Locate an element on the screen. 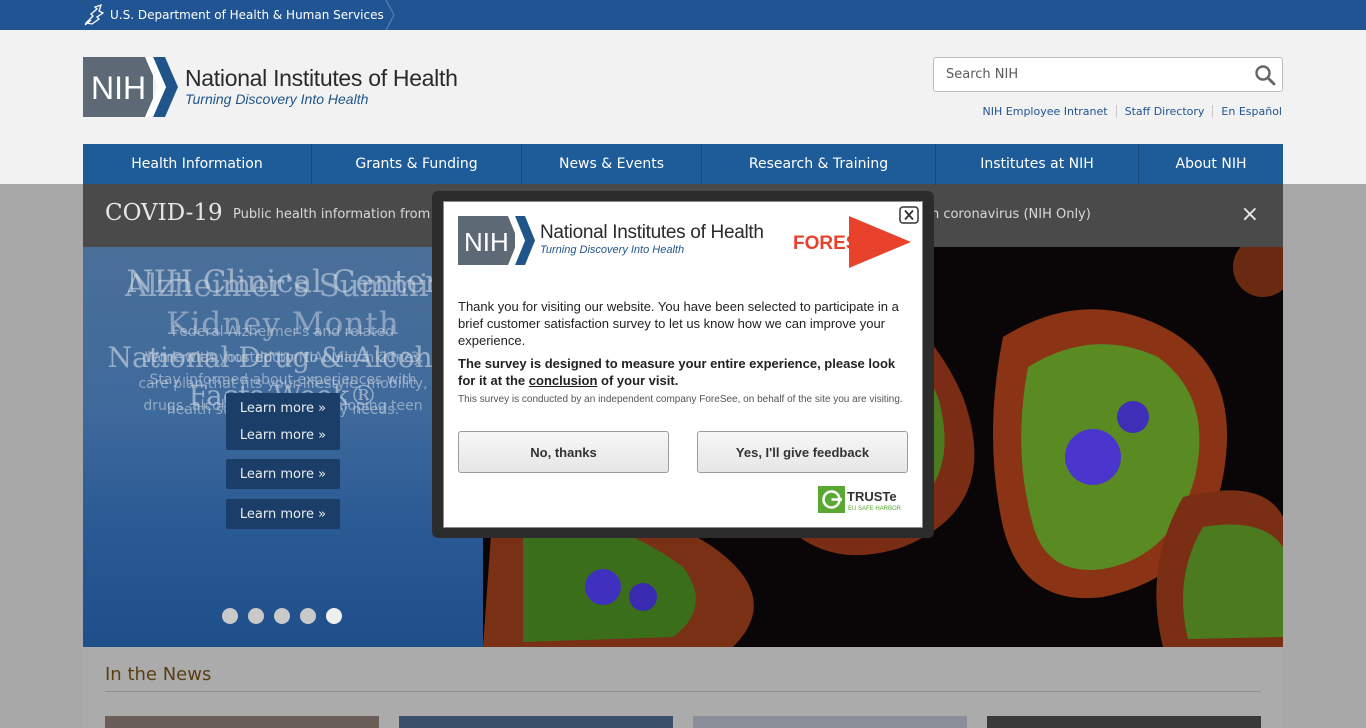 The image size is (1366, 728). nav-grants-funding: Grants & Funding is located at coordinates (417, 164).